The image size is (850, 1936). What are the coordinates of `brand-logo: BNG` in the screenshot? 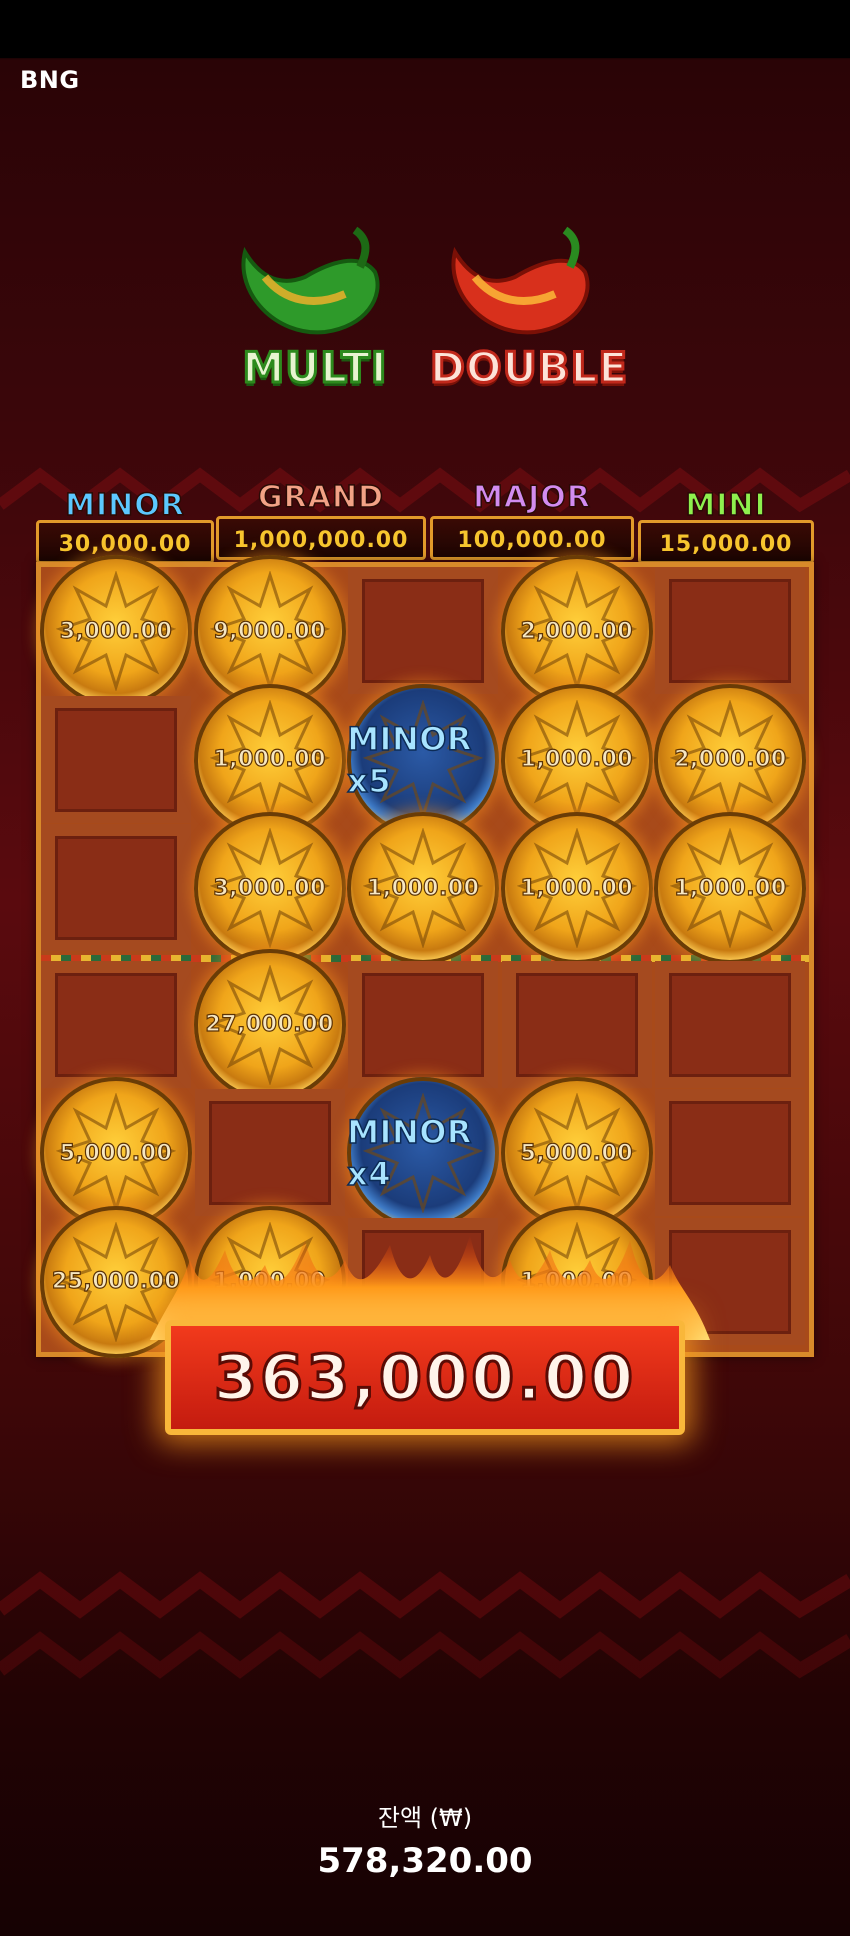 It's located at (50, 80).